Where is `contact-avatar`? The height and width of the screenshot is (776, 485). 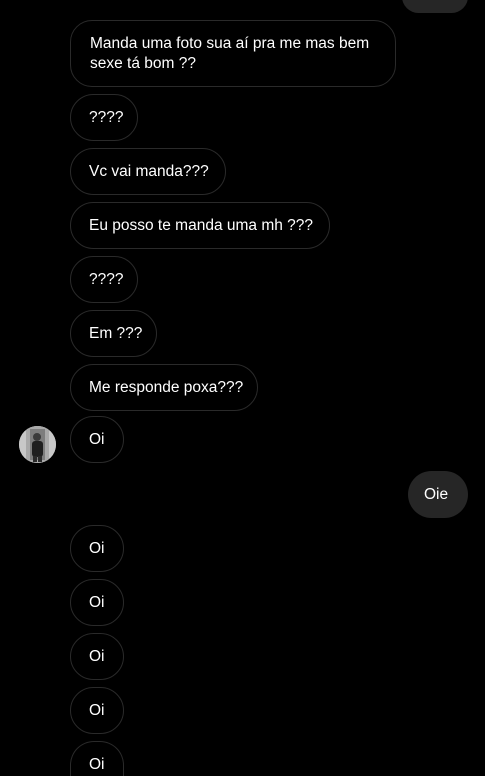 contact-avatar is located at coordinates (37, 444).